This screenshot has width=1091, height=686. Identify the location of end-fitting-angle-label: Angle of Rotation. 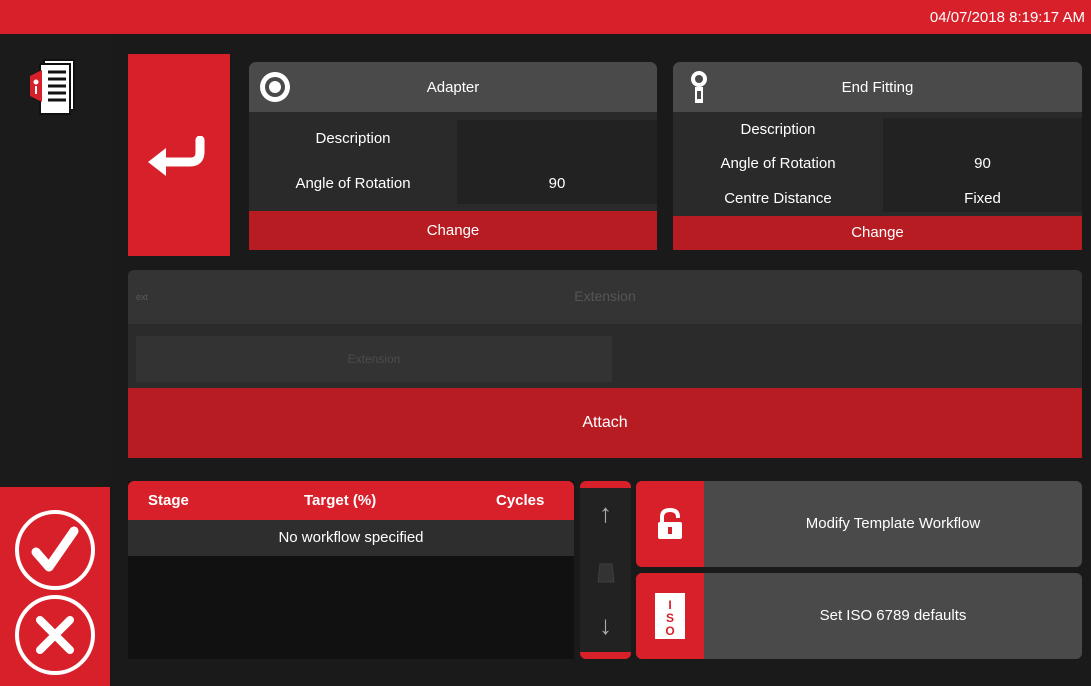
(778, 163).